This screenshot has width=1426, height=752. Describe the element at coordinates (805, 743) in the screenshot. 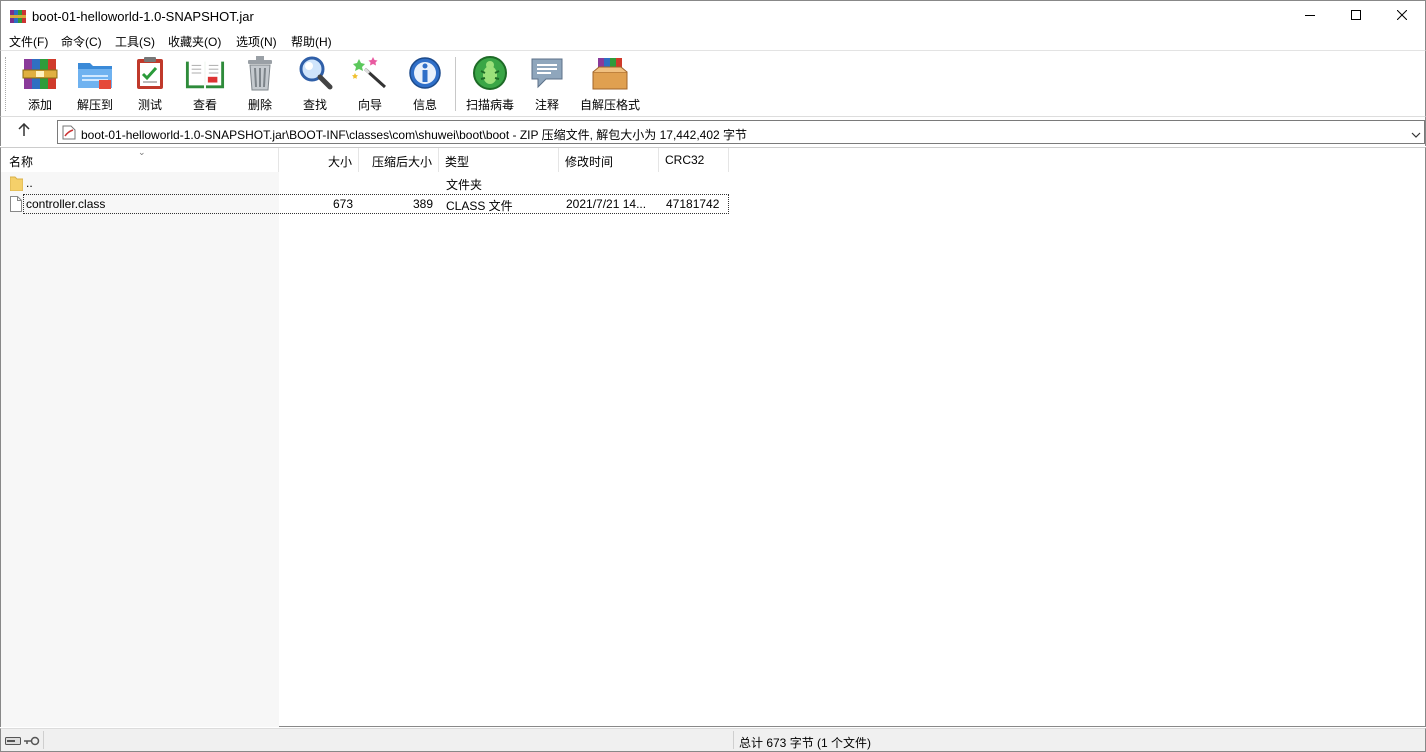

I see `status-summary: 总计 673 字节 (1 个文件)` at that location.